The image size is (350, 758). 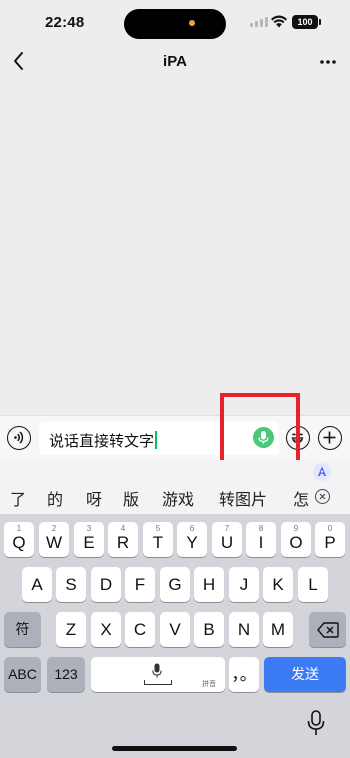 I want to click on status-time: 22:48, so click(x=65, y=22).